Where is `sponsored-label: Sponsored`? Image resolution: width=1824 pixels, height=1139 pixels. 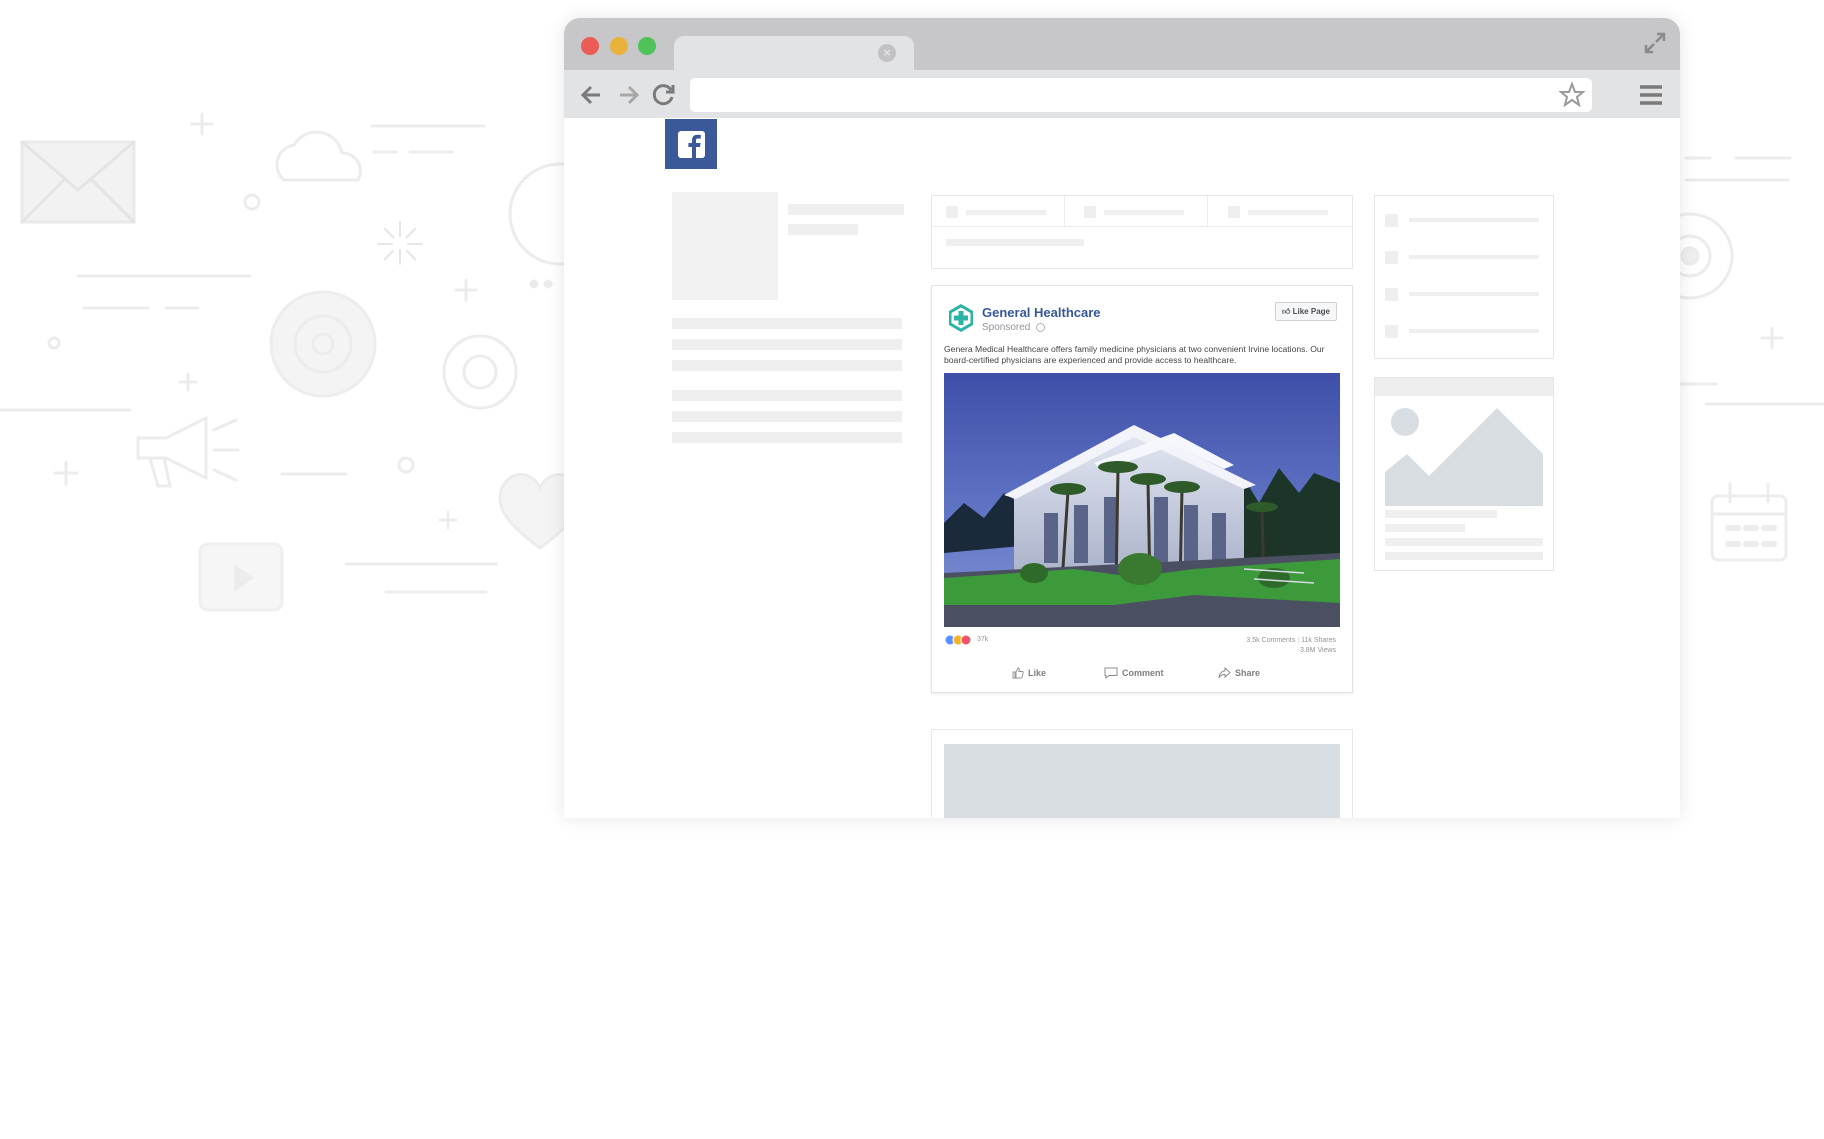
sponsored-label: Sponsored is located at coordinates (1014, 327).